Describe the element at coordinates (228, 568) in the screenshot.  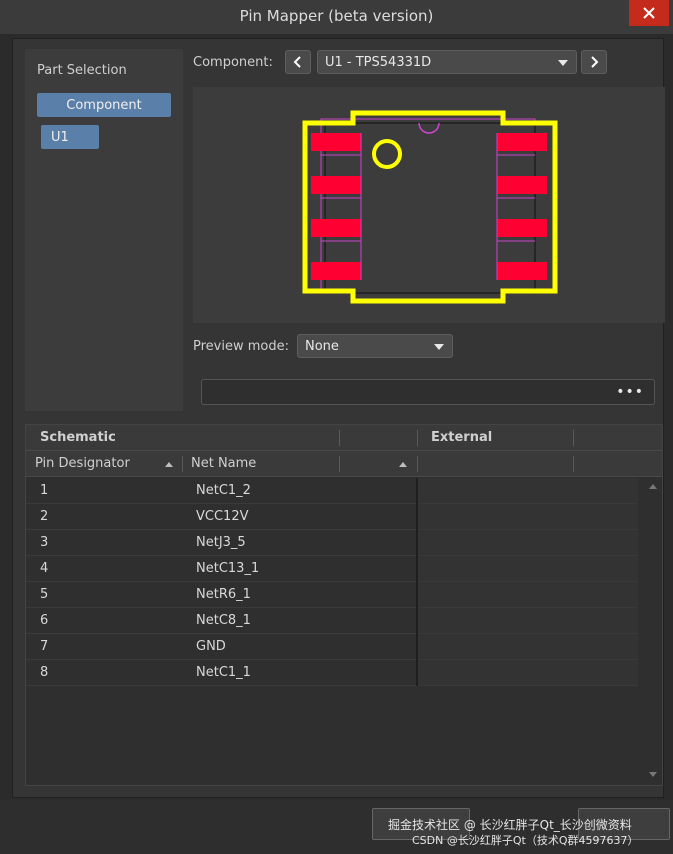
I see `net-cell: NetC13_1` at that location.